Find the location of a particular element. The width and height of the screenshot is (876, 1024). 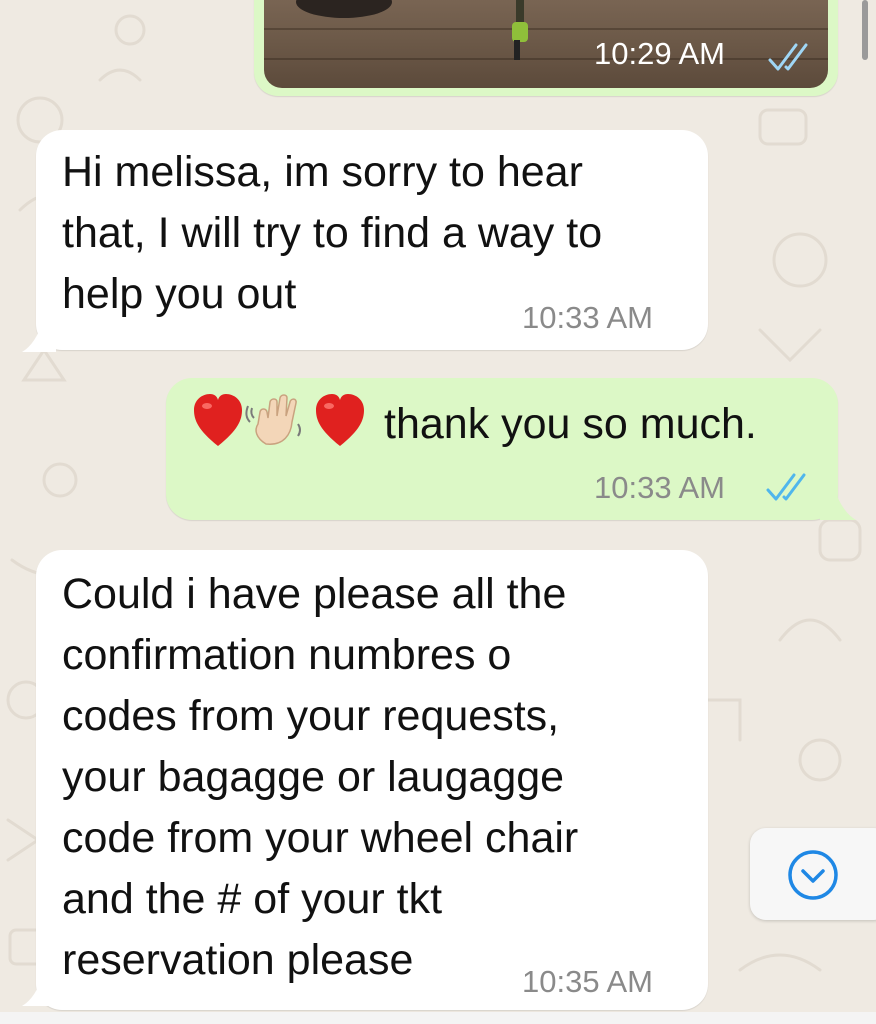

scroll-to-bottom-button is located at coordinates (813, 874).